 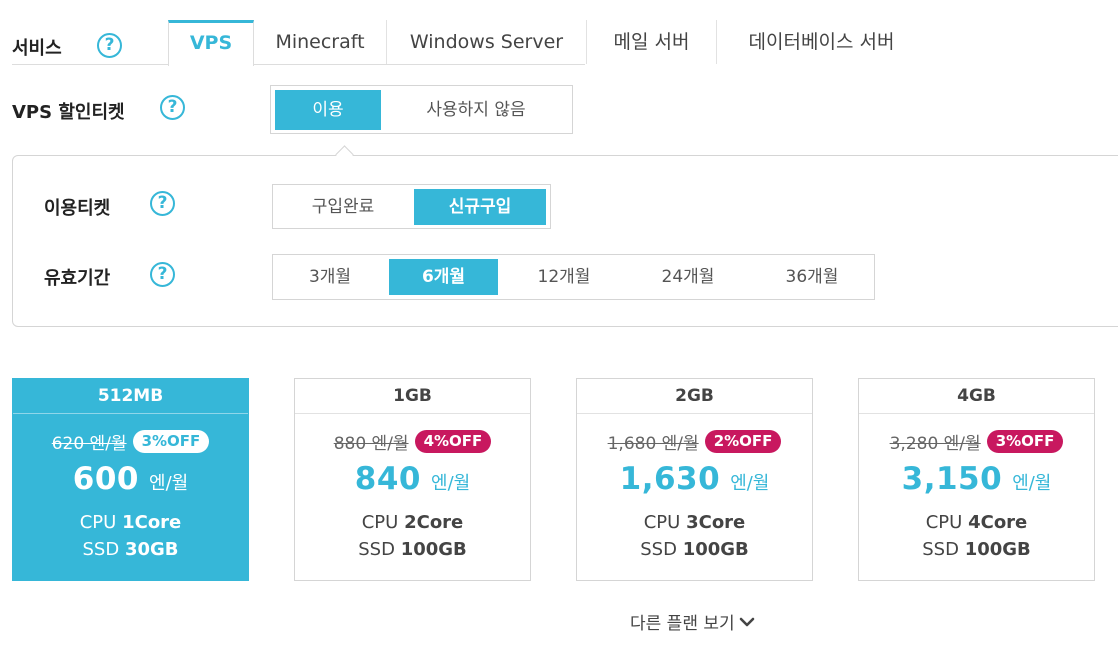 I want to click on discount-badge: 4%OFF, so click(x=453, y=441).